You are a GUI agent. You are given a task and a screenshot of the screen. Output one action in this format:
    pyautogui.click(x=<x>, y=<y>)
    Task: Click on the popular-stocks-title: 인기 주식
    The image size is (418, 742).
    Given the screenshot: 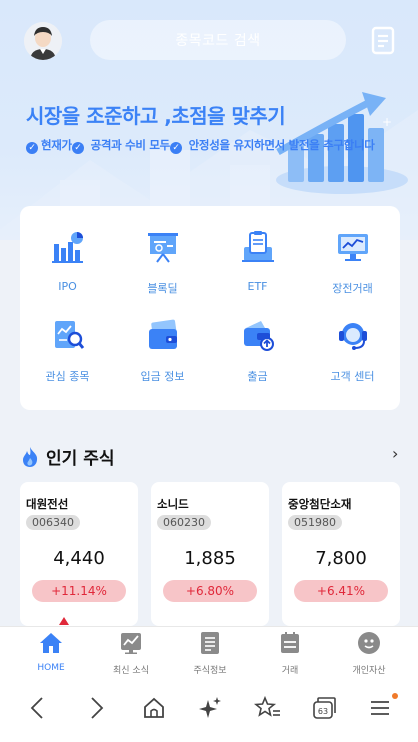 What is the action you would take?
    pyautogui.click(x=80, y=459)
    